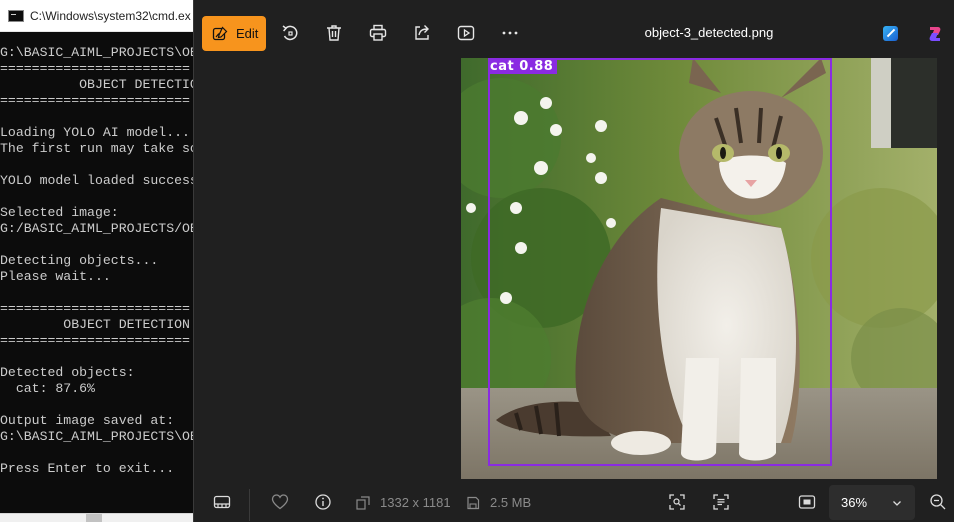 The height and width of the screenshot is (522, 954). What do you see at coordinates (473, 503) in the screenshot?
I see `file-size-icon` at bounding box center [473, 503].